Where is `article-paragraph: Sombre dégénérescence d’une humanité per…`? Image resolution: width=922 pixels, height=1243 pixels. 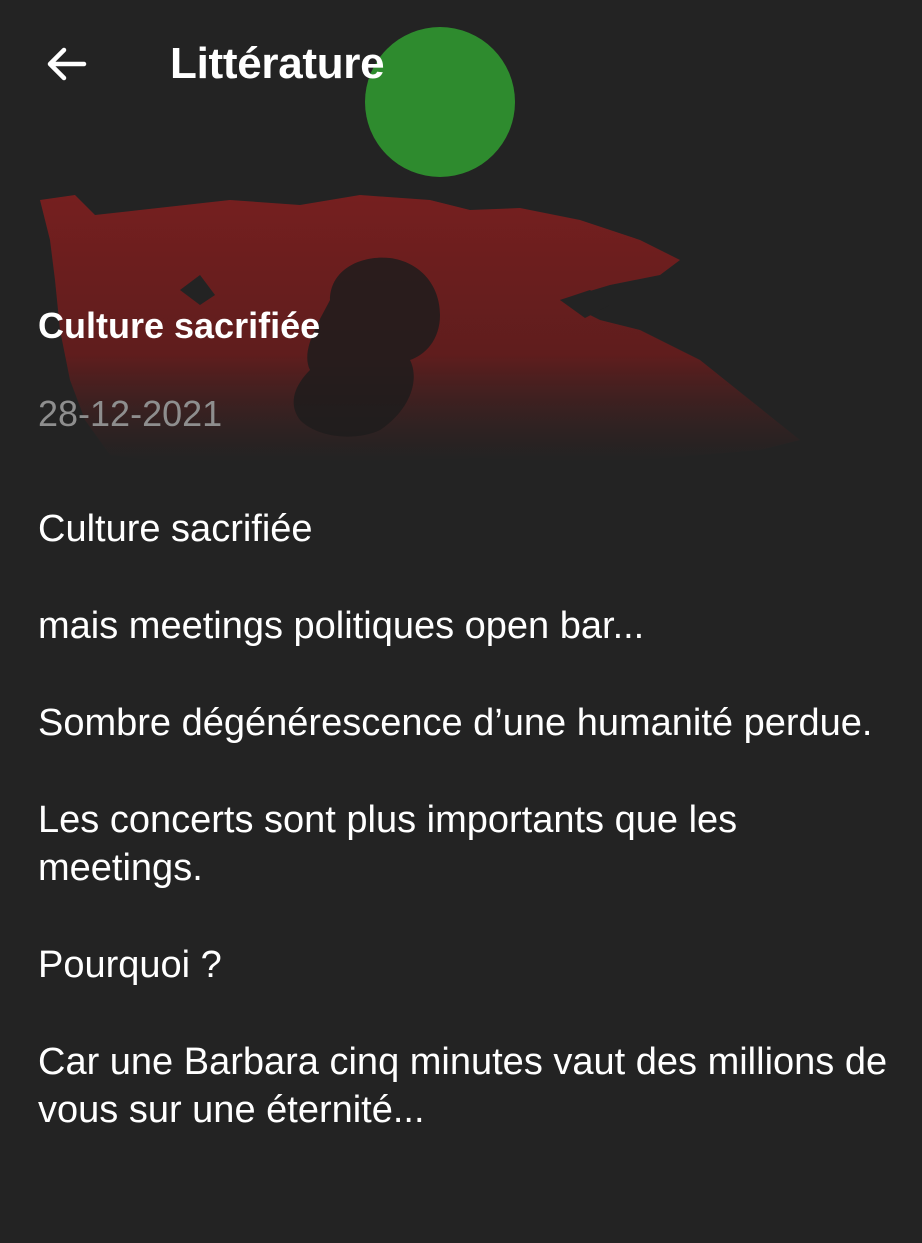 article-paragraph: Sombre dégénérescence d’une humanité per… is located at coordinates (455, 723).